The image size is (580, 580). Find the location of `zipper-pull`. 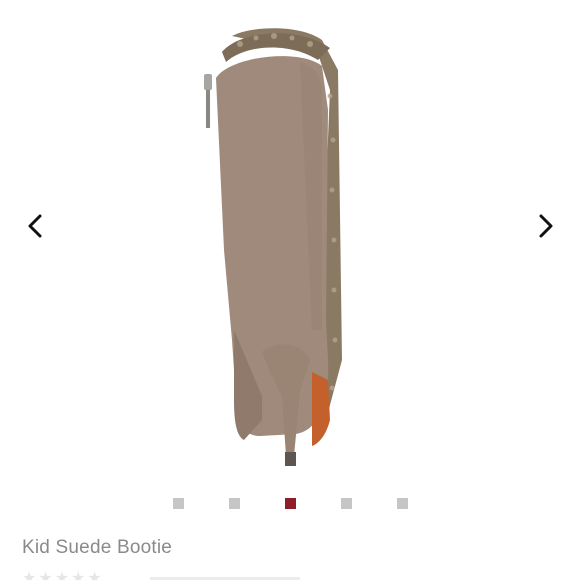

zipper-pull is located at coordinates (208, 82).